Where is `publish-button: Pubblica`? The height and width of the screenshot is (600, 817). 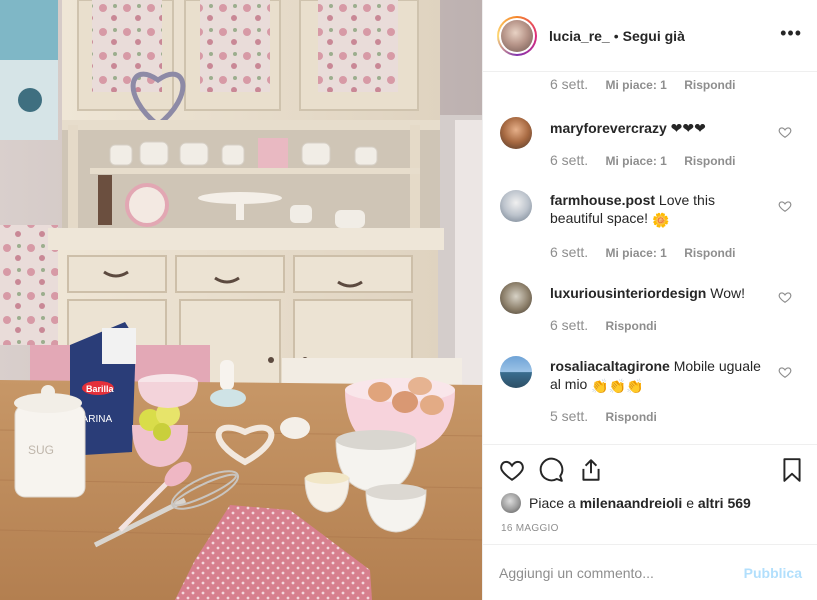 publish-button: Pubblica is located at coordinates (773, 573).